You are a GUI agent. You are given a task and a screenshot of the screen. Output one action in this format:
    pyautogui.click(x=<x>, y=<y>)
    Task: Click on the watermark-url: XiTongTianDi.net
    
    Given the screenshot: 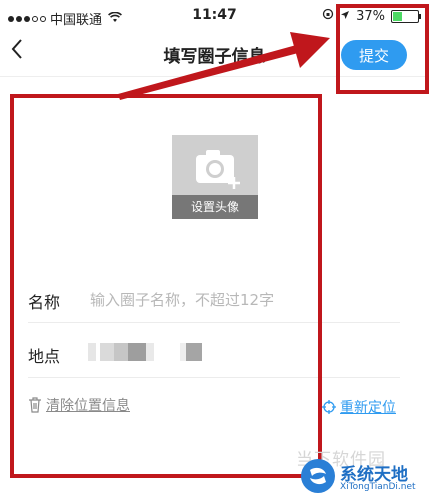 What is the action you would take?
    pyautogui.click(x=378, y=487)
    